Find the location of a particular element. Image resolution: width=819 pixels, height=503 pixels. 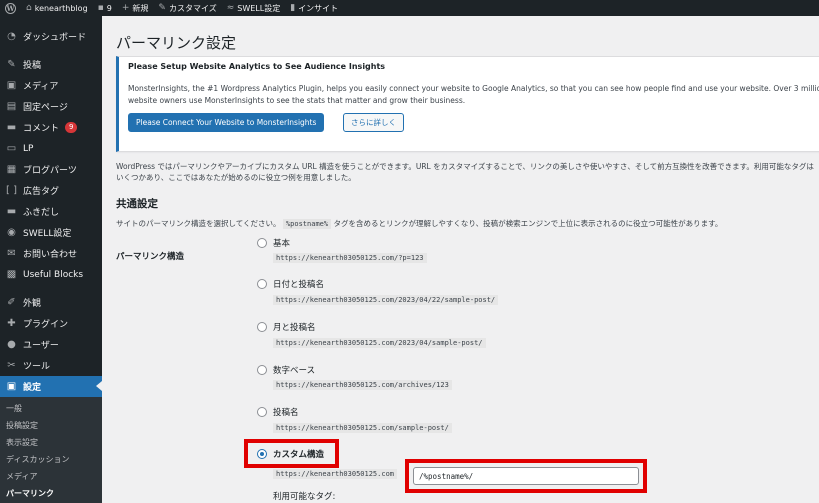

menu-contact: ✉ お問い合わせ is located at coordinates (51, 253).